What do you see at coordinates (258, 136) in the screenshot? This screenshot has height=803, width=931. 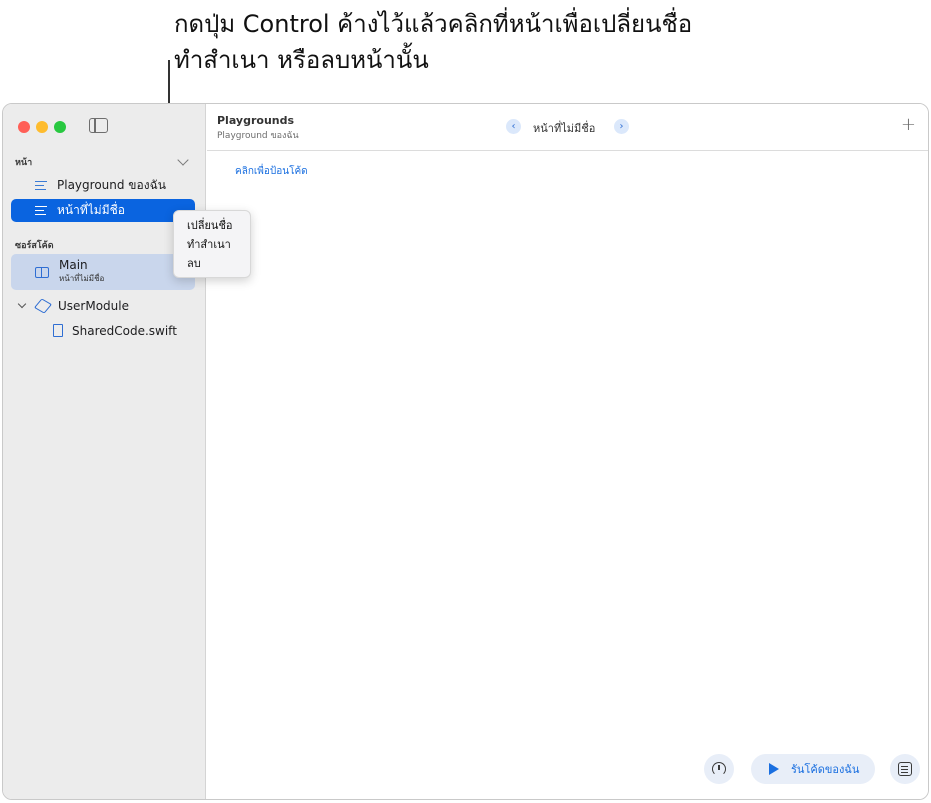 I see `playground-subtitle: Playground ของฉัน` at bounding box center [258, 136].